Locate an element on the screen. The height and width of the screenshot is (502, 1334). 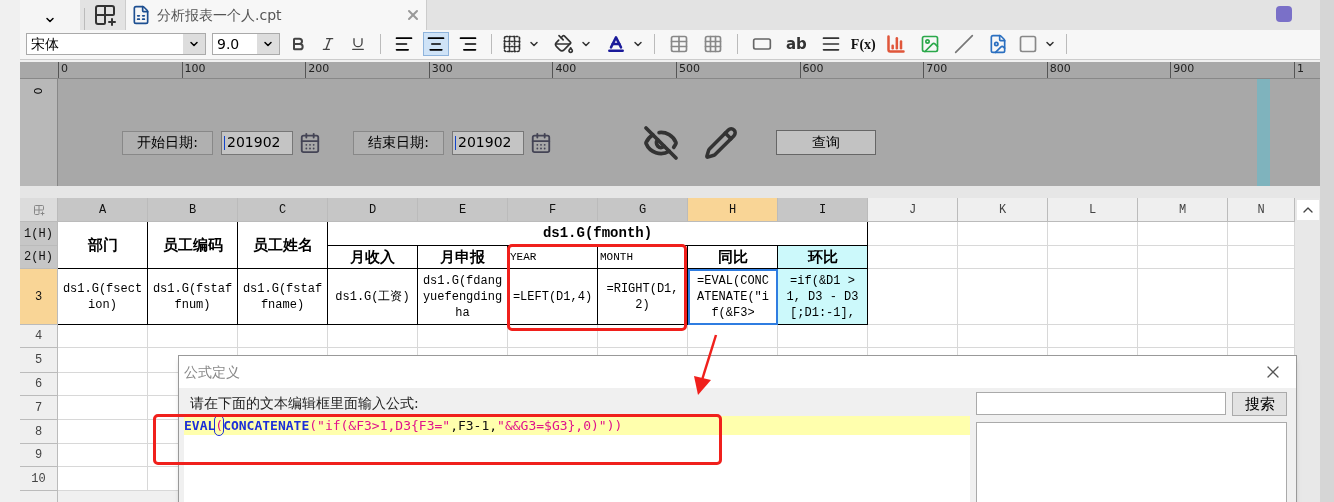
table-cell: 环比 is located at coordinates (823, 257).